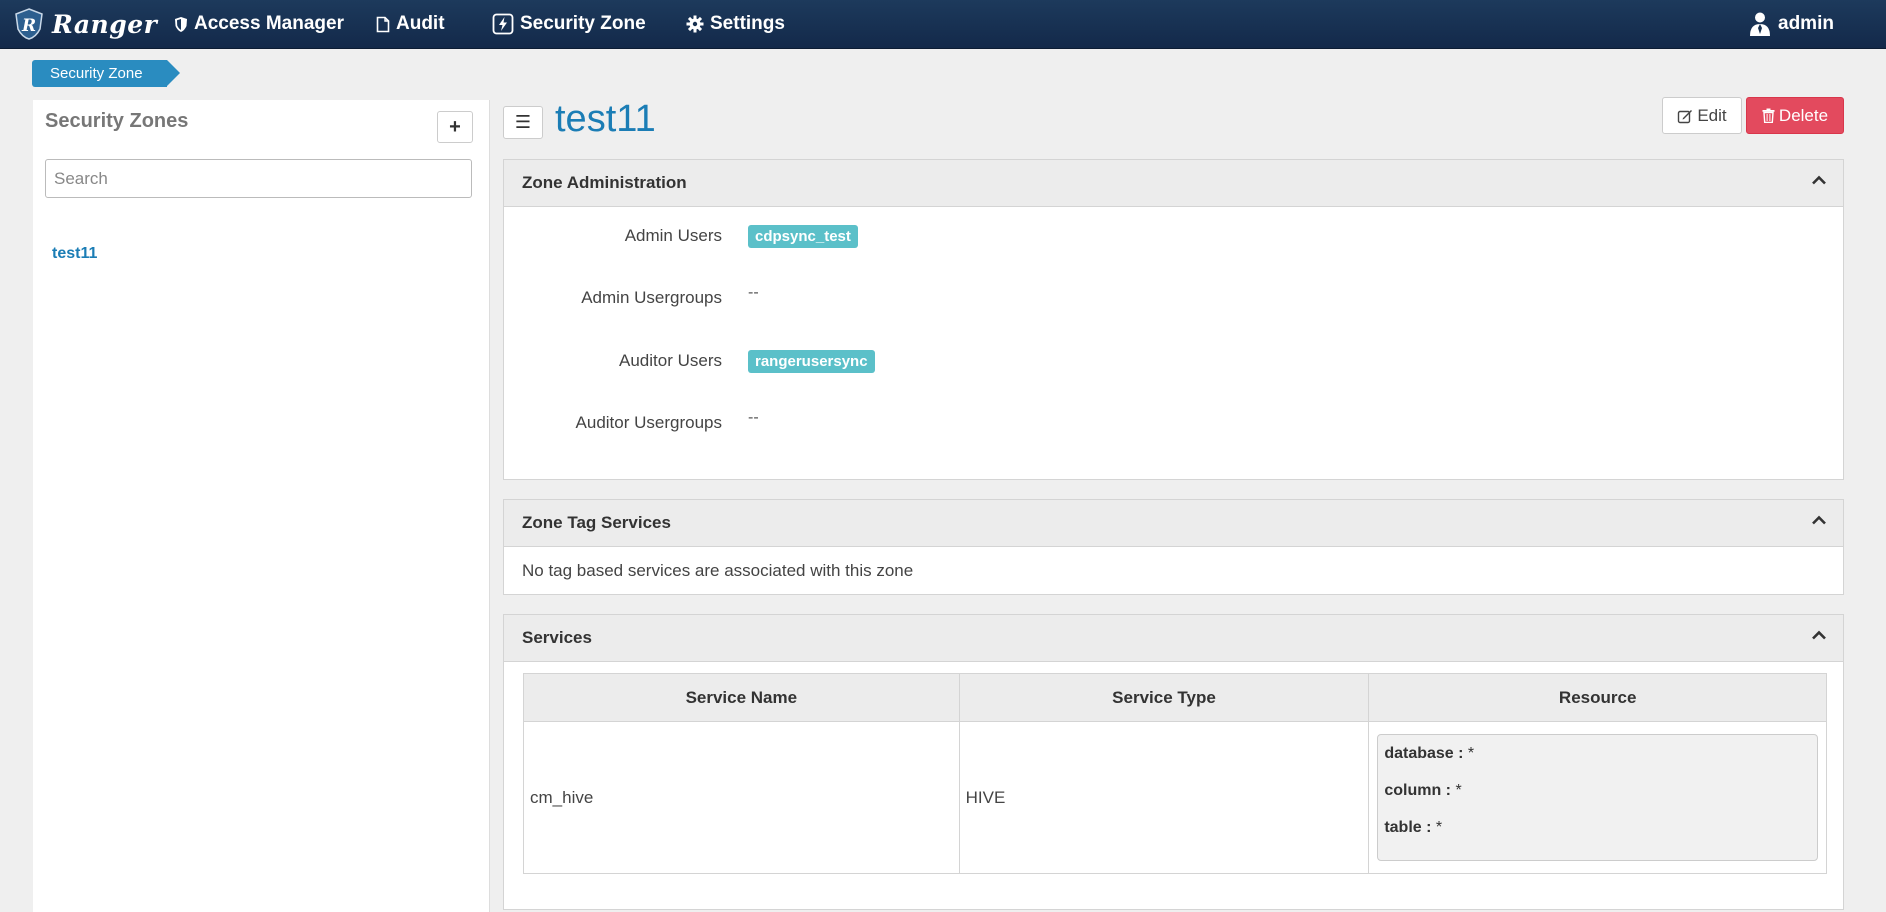 The image size is (1886, 912). Describe the element at coordinates (1164, 797) in the screenshot. I see `service-type-cell: HIVE` at that location.